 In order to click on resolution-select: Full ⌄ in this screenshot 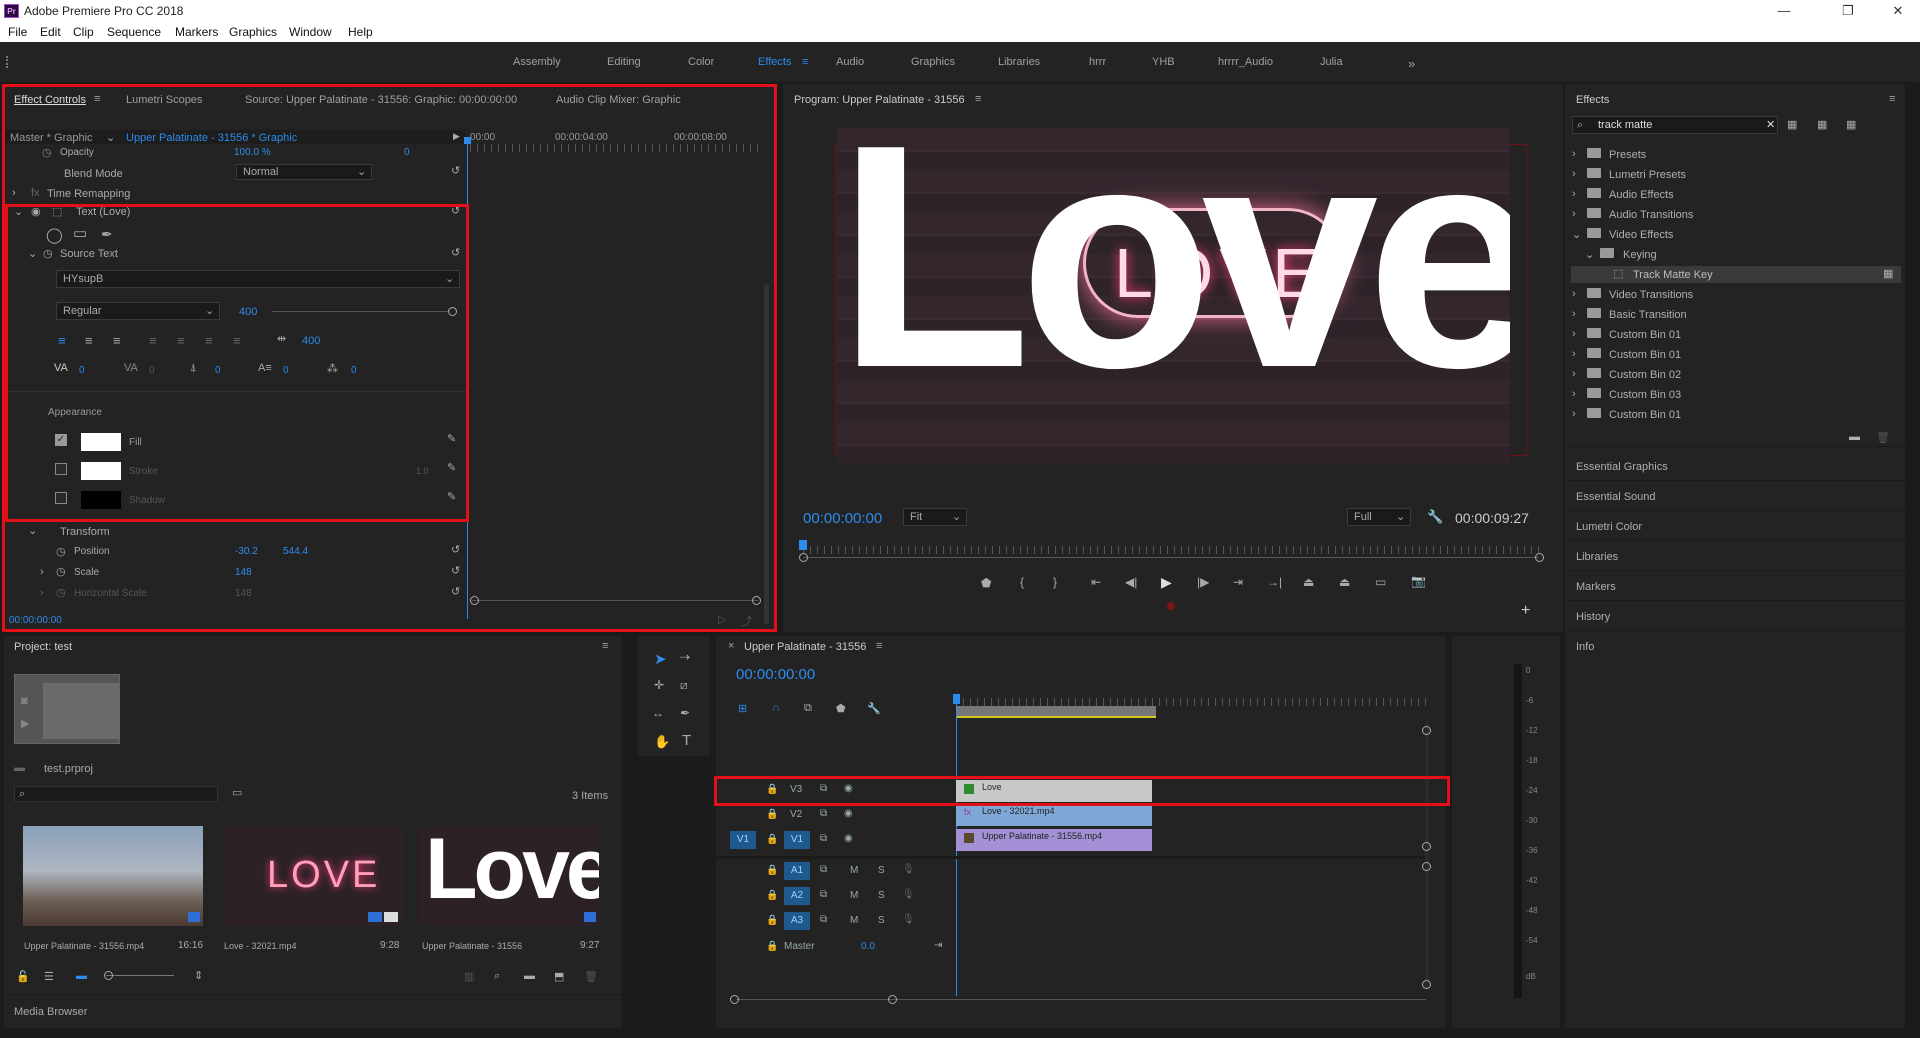, I will do `click(1379, 517)`.